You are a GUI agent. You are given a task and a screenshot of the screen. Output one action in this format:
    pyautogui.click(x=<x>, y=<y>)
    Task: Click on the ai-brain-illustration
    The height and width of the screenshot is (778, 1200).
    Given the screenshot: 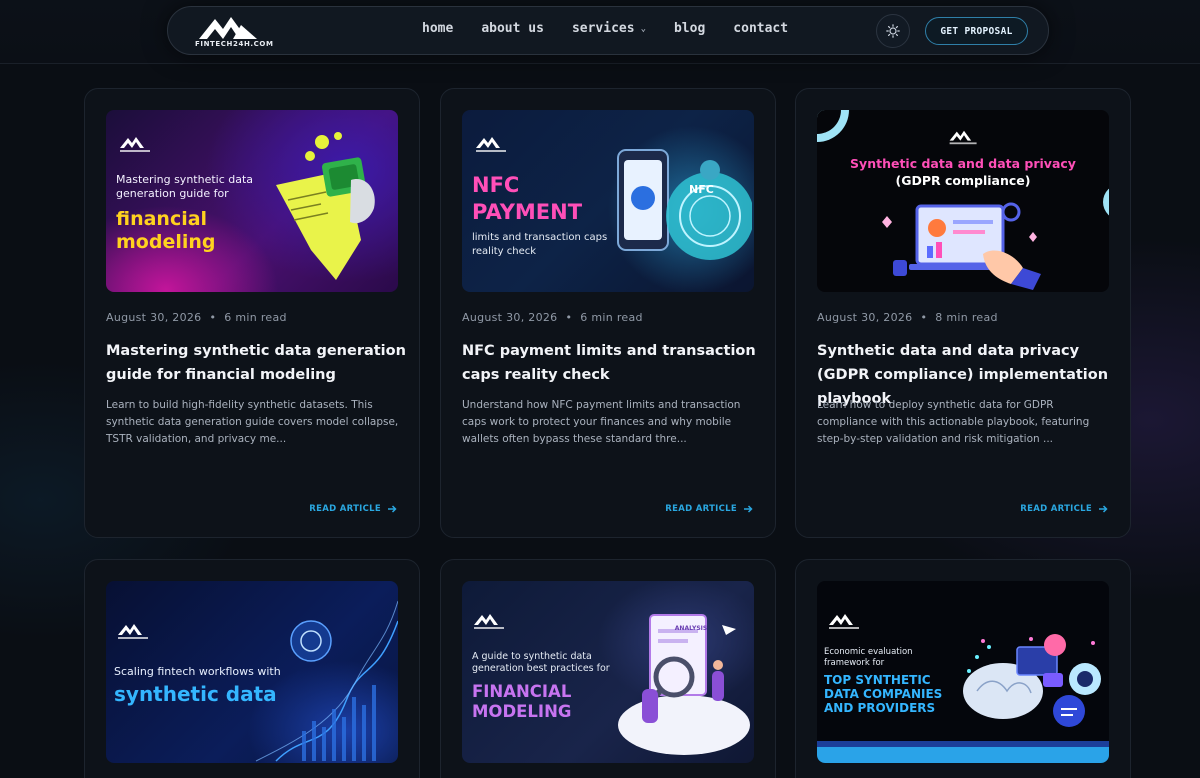 What is the action you would take?
    pyautogui.click(x=963, y=698)
    